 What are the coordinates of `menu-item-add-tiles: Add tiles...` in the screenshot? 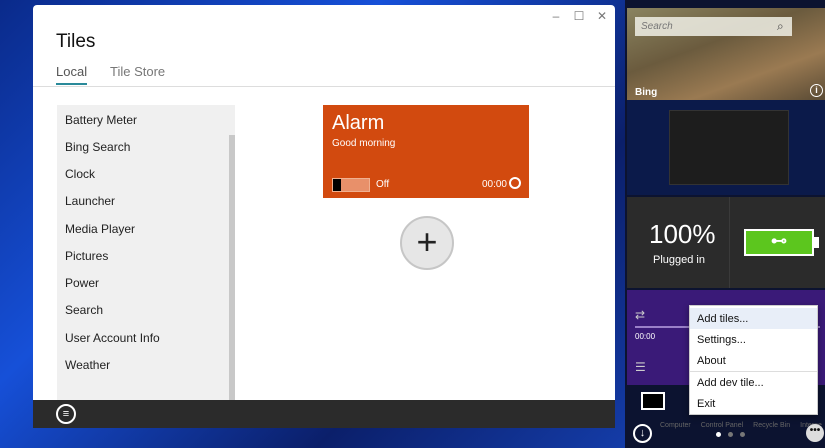 It's located at (753, 318).